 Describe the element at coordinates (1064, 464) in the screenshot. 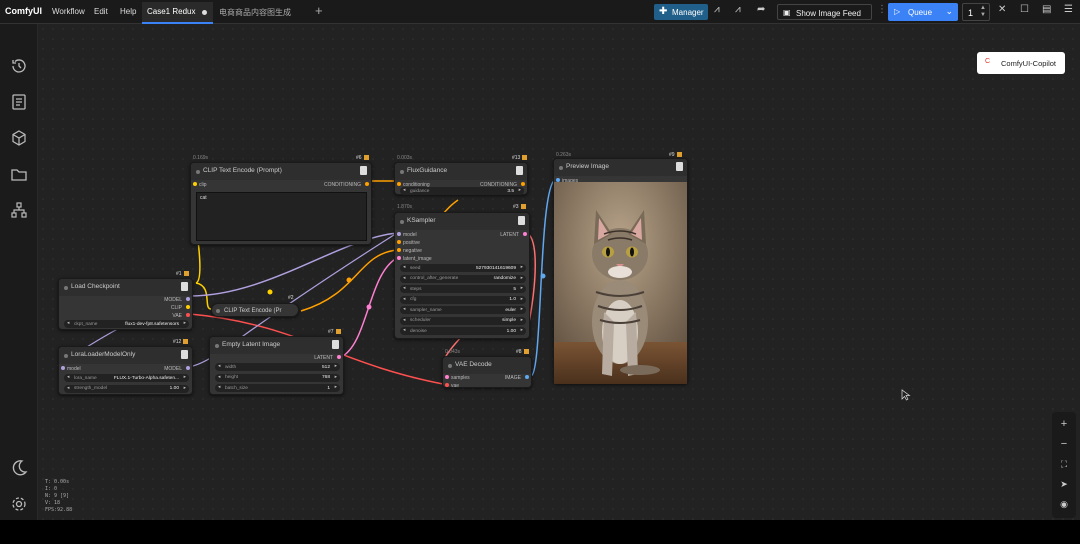

I see `fit-view-icon: ⛶` at that location.